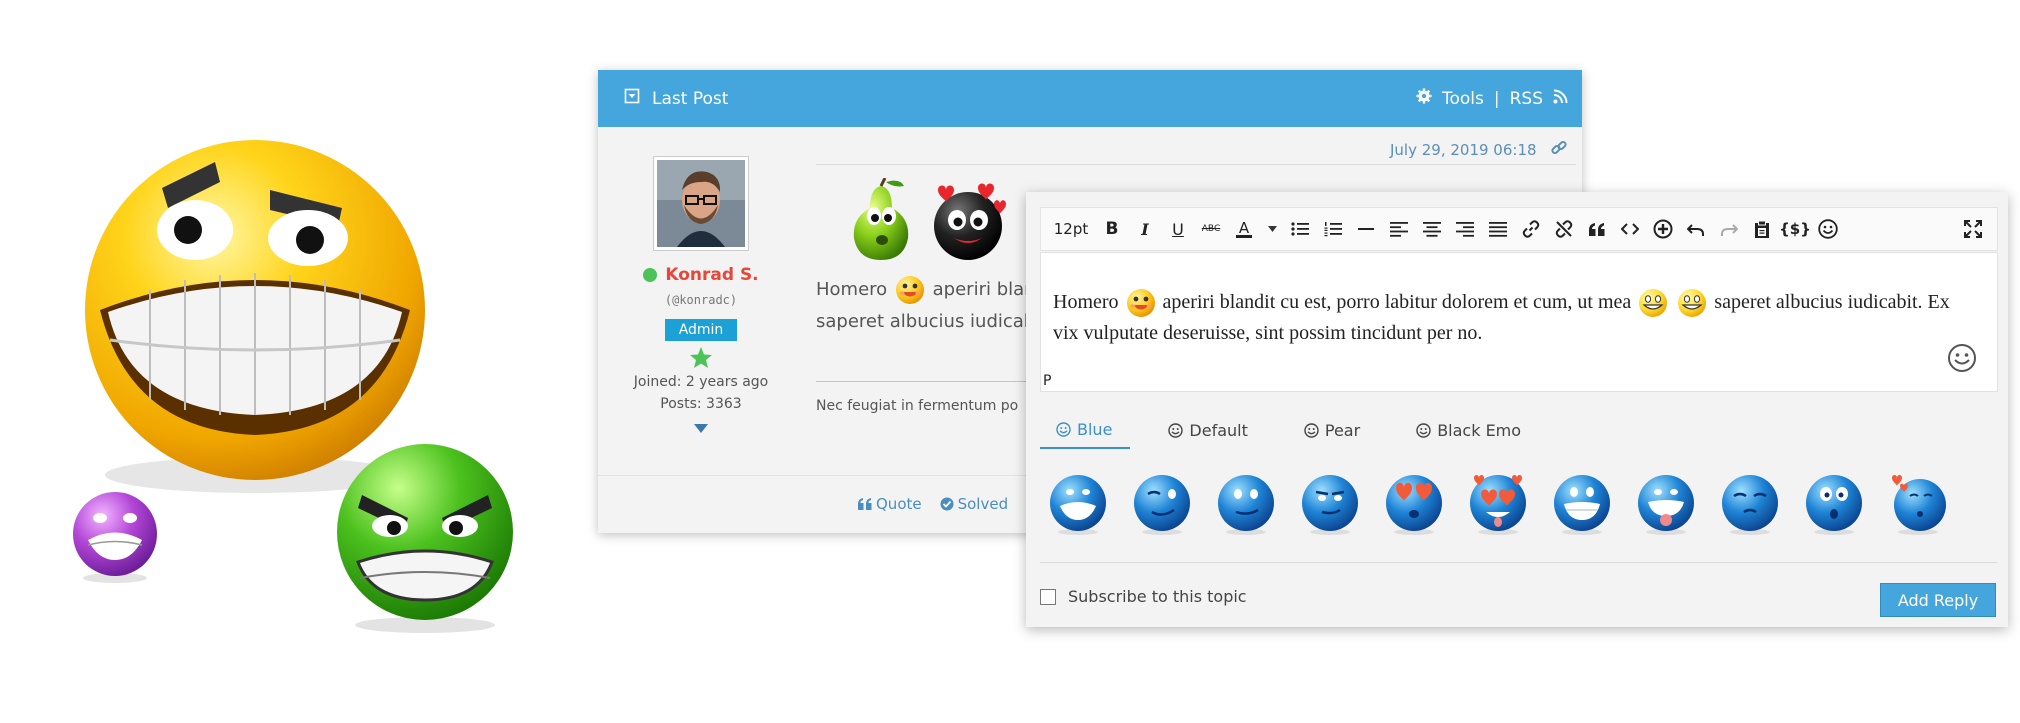  I want to click on quote-action: Quote, so click(890, 504).